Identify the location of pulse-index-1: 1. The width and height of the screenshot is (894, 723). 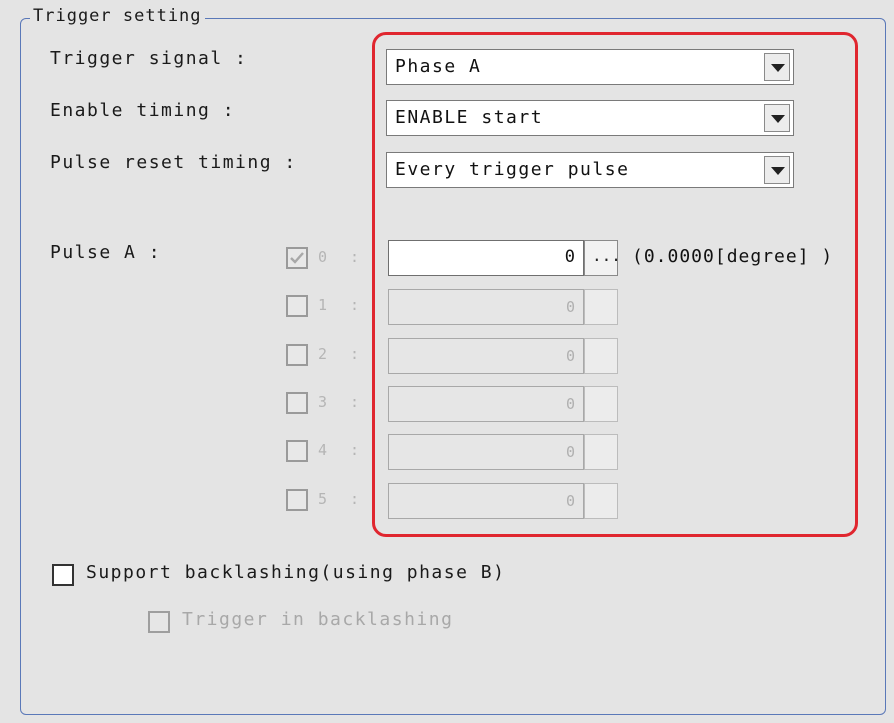
(323, 305).